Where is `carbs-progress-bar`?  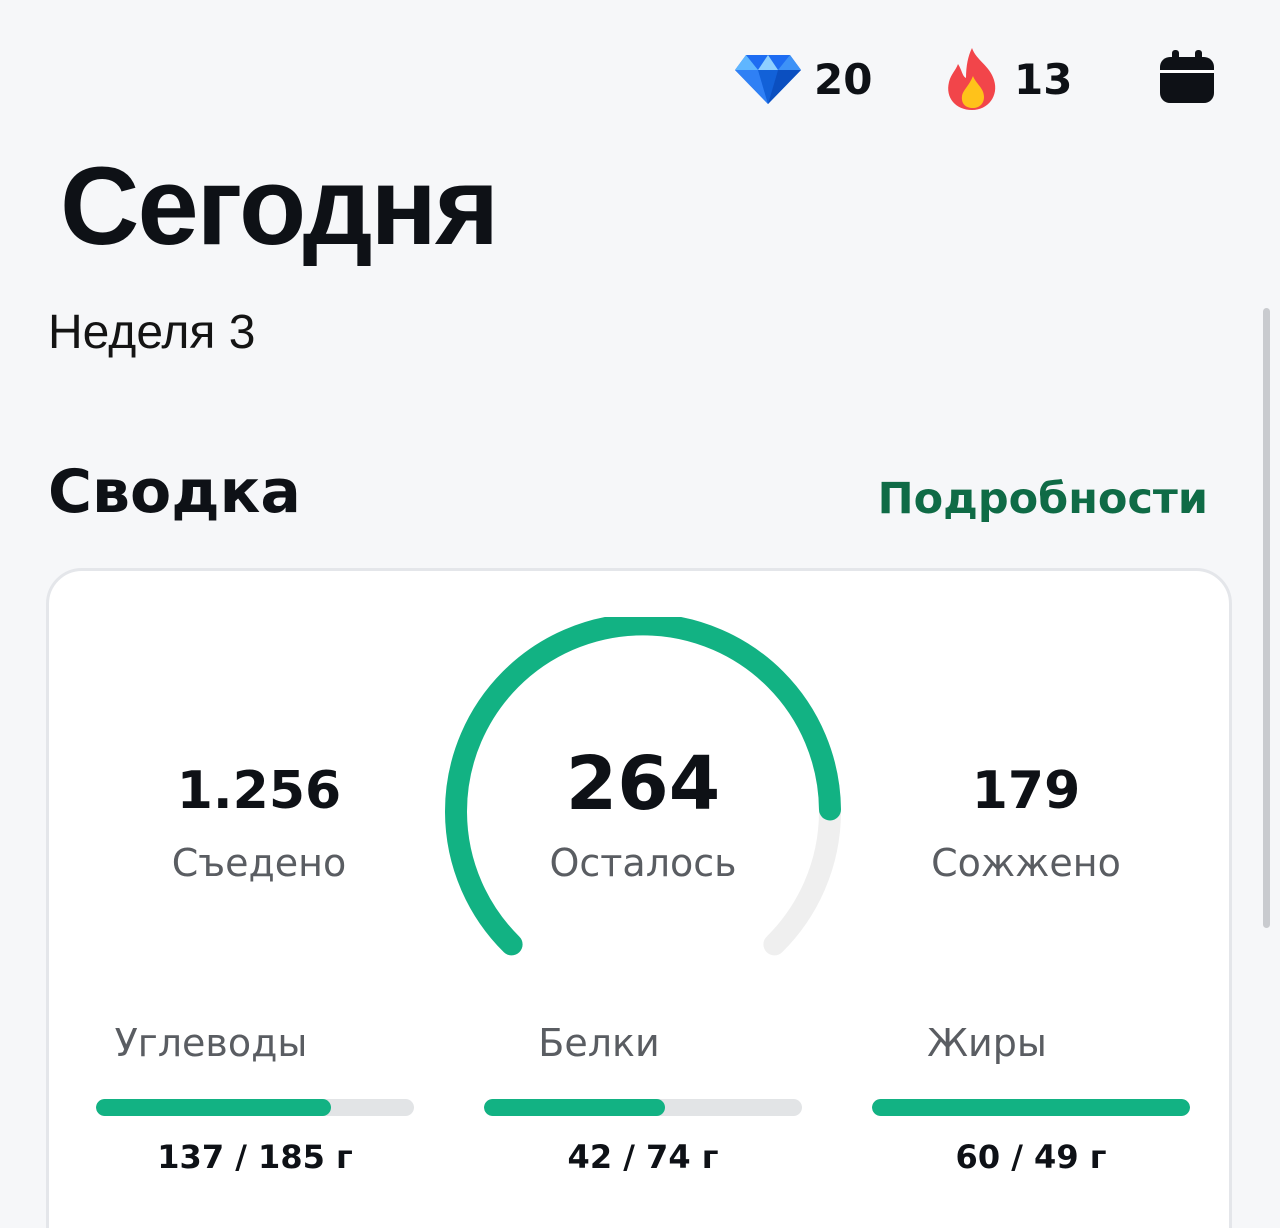
carbs-progress-bar is located at coordinates (255, 1107).